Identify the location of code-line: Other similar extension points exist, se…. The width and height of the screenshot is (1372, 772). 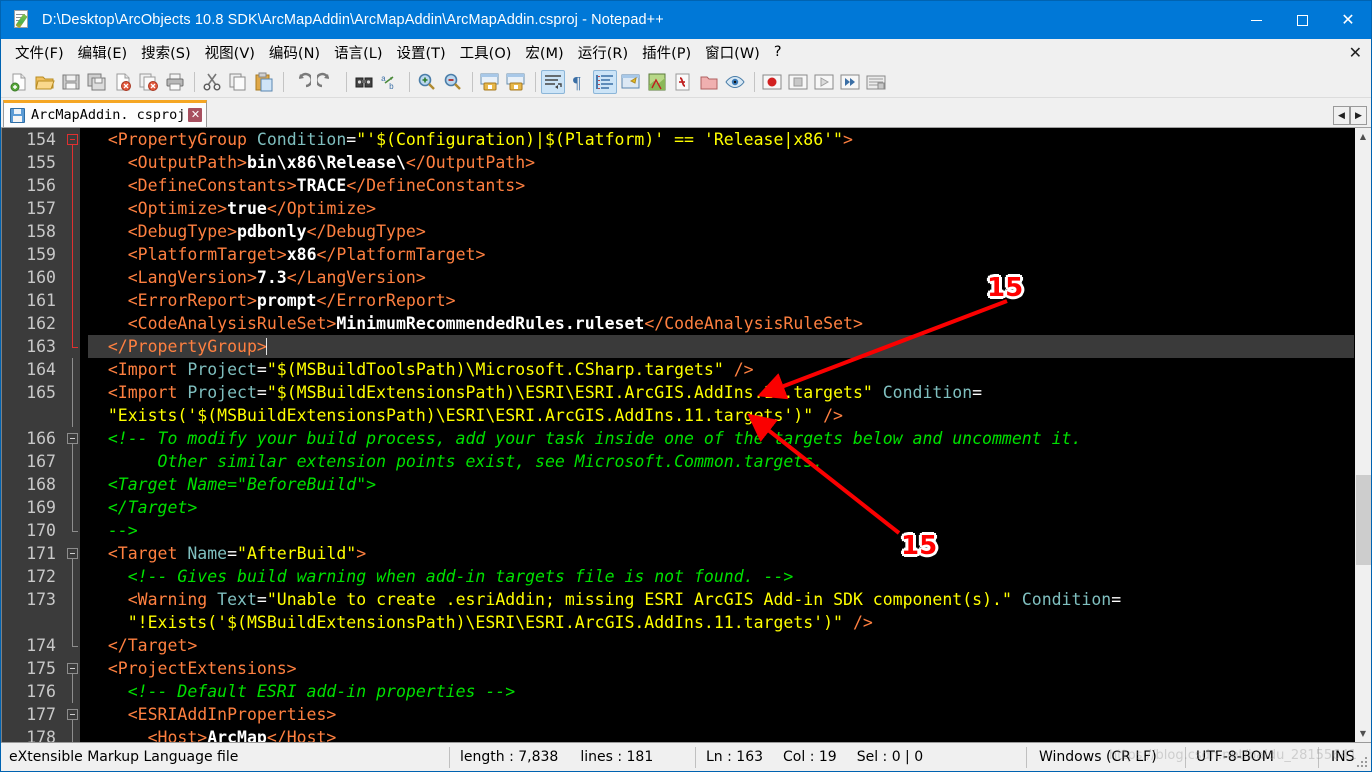
(721, 461).